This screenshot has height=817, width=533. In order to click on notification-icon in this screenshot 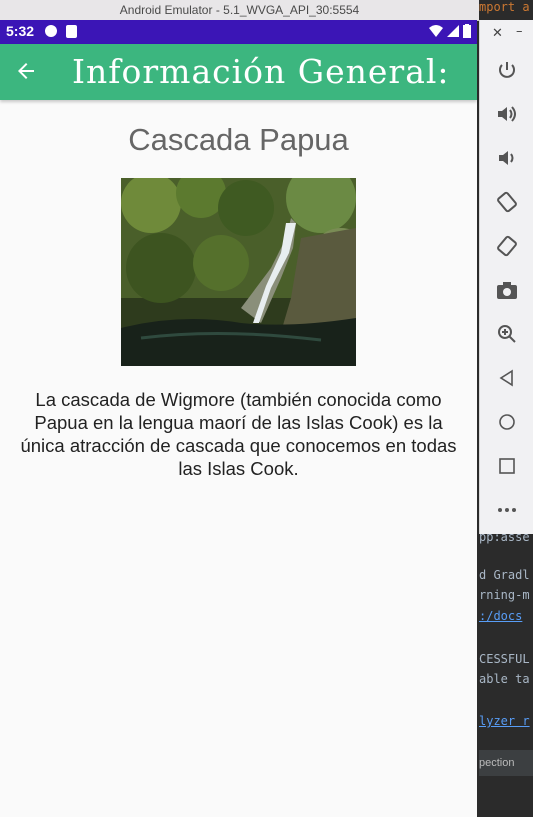, I will do `click(51, 31)`.